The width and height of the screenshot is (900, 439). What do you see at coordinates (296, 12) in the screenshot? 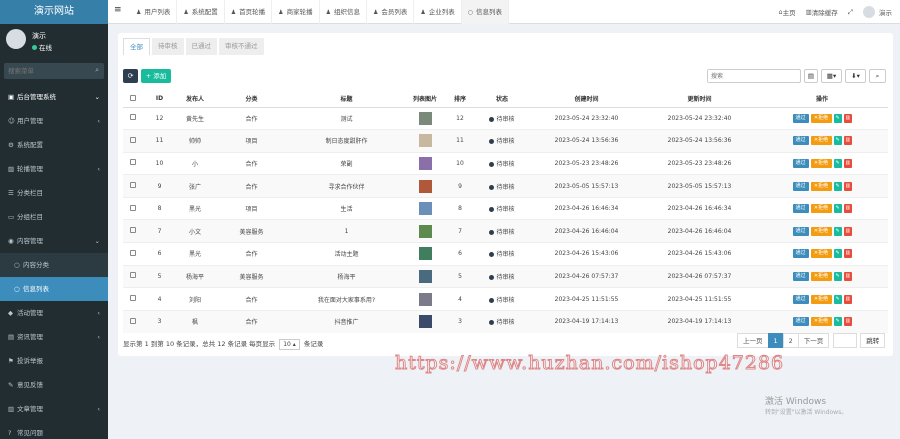
I see `tab-3: ♟ 商家轮播` at bounding box center [296, 12].